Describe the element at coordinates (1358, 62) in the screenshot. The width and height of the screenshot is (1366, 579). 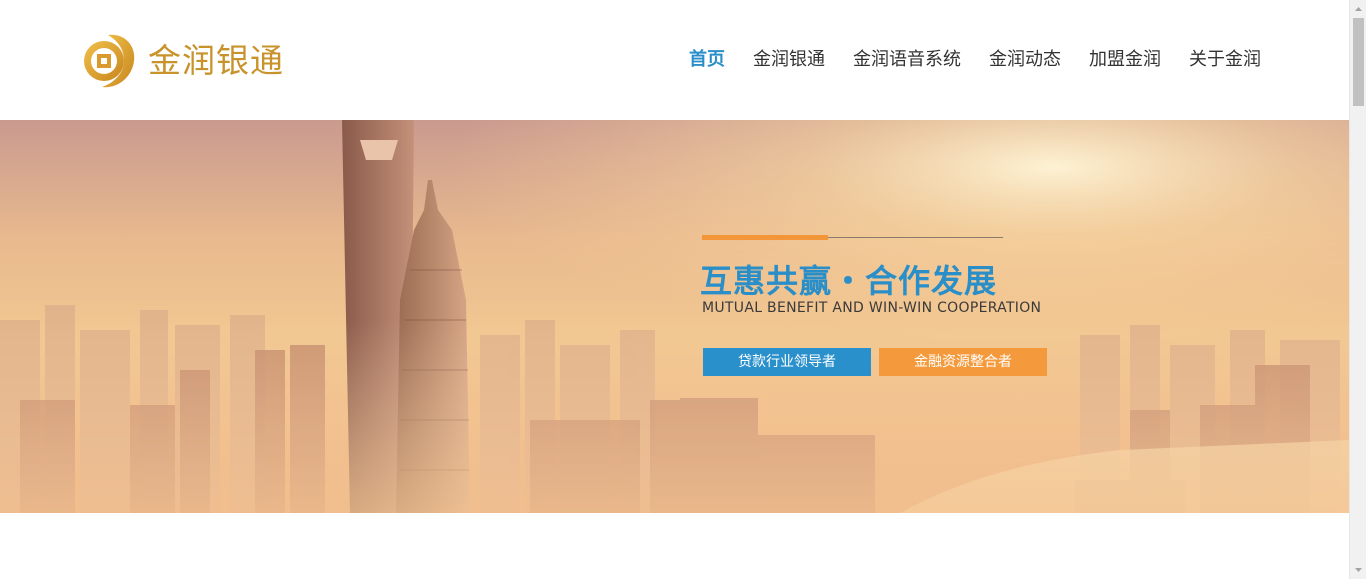
I see `scrollbar-thumb` at that location.